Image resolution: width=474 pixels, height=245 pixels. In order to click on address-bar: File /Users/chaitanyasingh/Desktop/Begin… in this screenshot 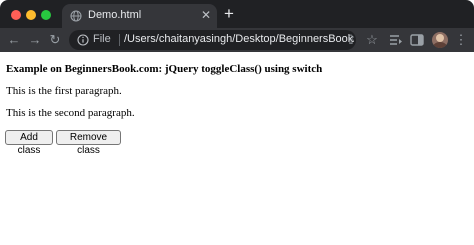, I will do `click(212, 40)`.